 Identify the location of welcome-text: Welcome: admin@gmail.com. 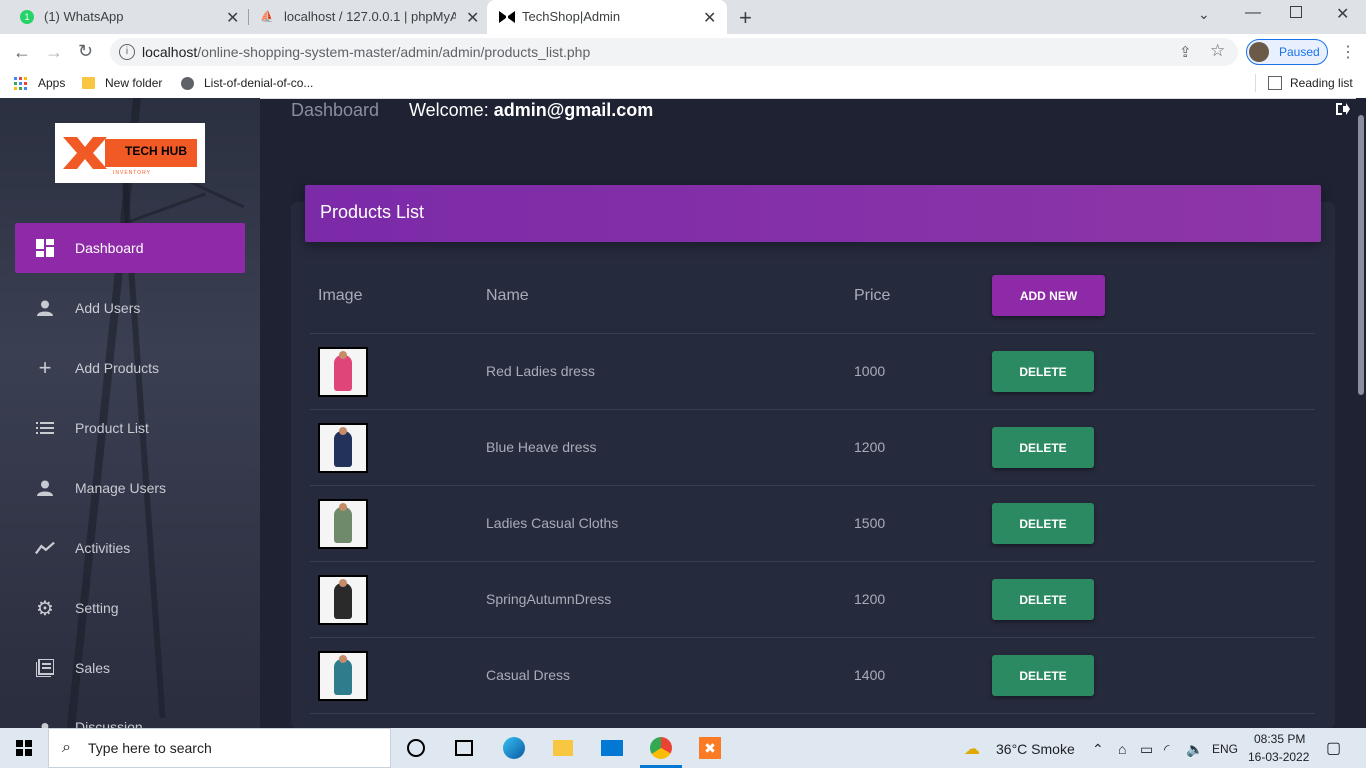
(531, 110).